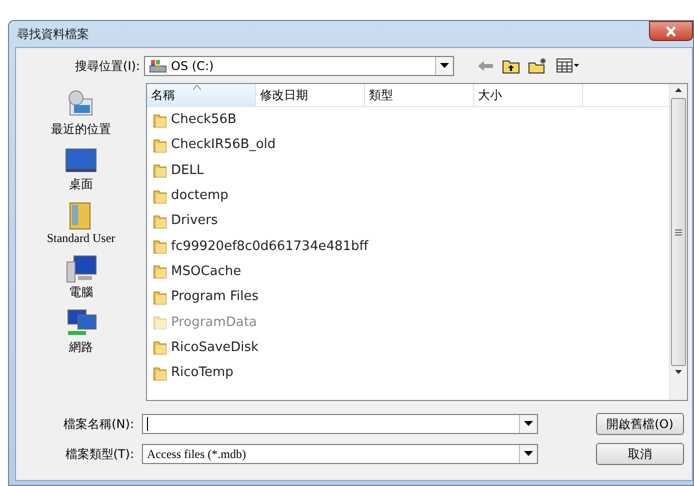 This screenshot has height=486, width=694. I want to click on folder-row: Check56B, so click(408, 119).